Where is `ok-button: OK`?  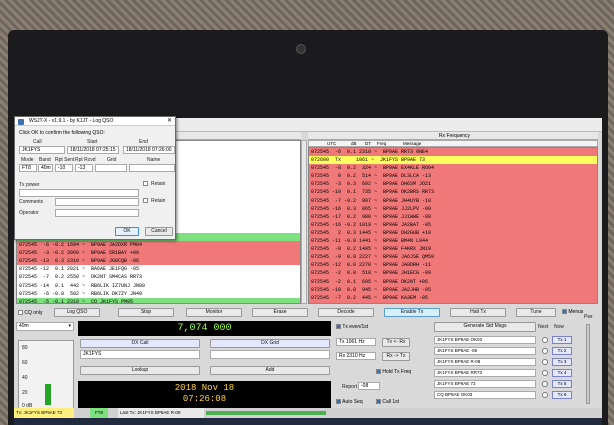 ok-button: OK is located at coordinates (127, 231).